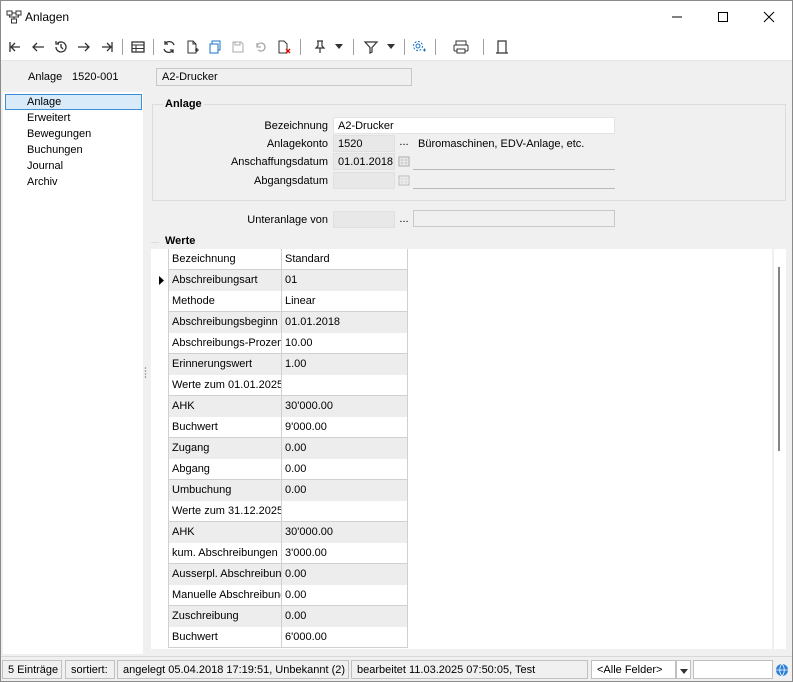  What do you see at coordinates (109, 77) in the screenshot?
I see `anlage-number-field: 1520-001` at bounding box center [109, 77].